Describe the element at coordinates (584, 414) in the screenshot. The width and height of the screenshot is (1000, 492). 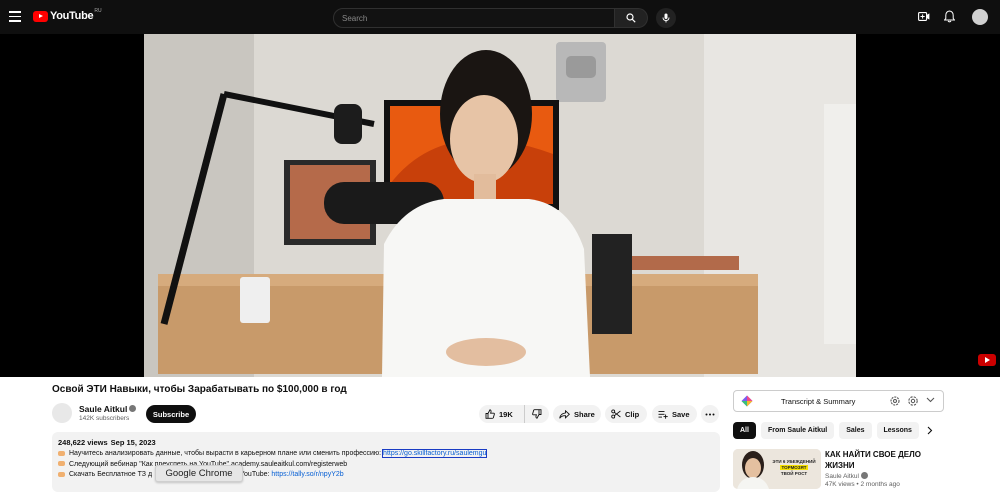
I see `share-label: Share` at that location.